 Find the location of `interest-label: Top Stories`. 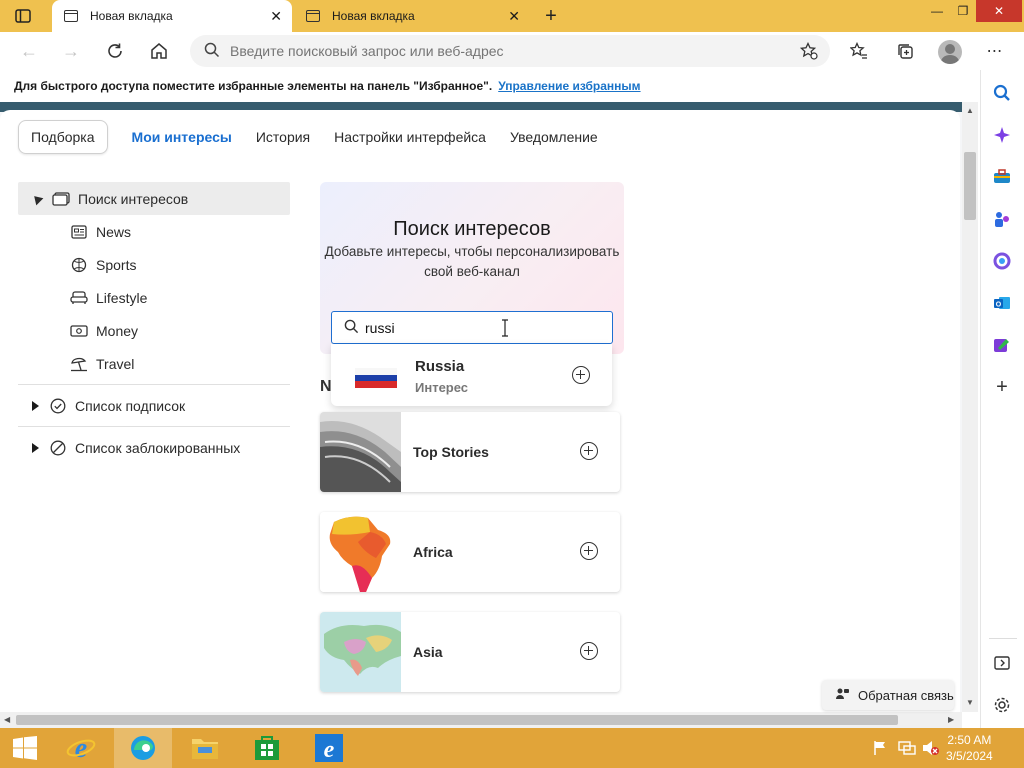

interest-label: Top Stories is located at coordinates (451, 452).